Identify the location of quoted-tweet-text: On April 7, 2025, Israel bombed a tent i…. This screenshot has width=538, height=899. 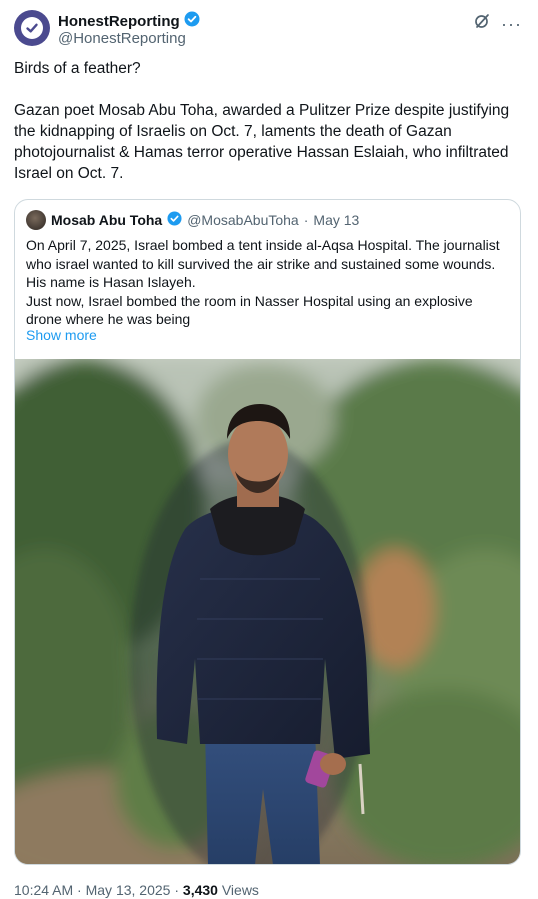
(263, 282).